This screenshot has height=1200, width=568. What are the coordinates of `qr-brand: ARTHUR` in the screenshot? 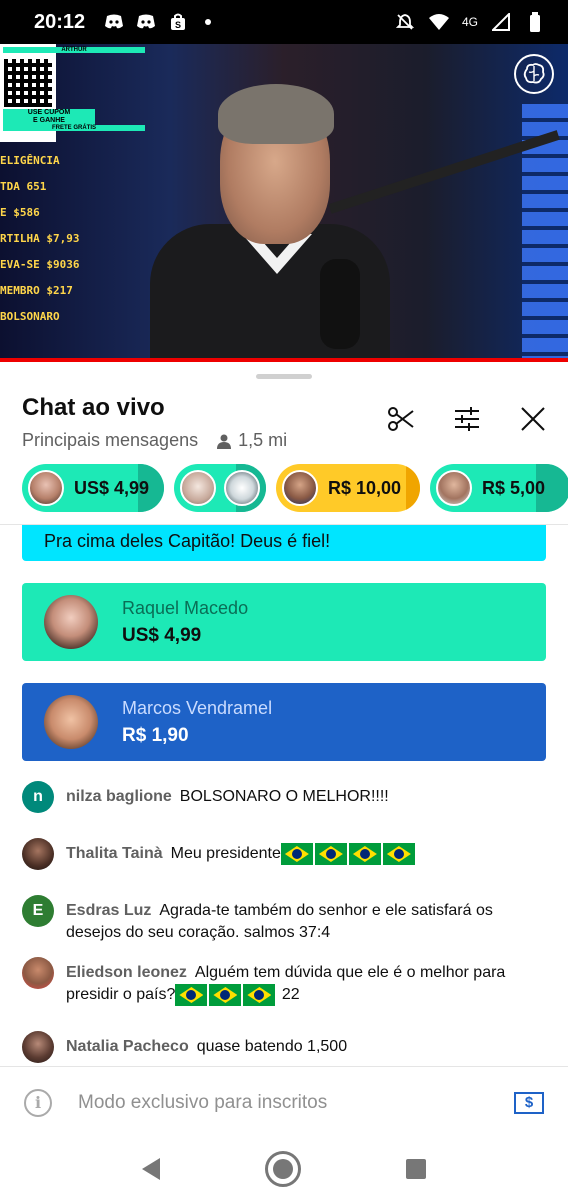 It's located at (74, 50).